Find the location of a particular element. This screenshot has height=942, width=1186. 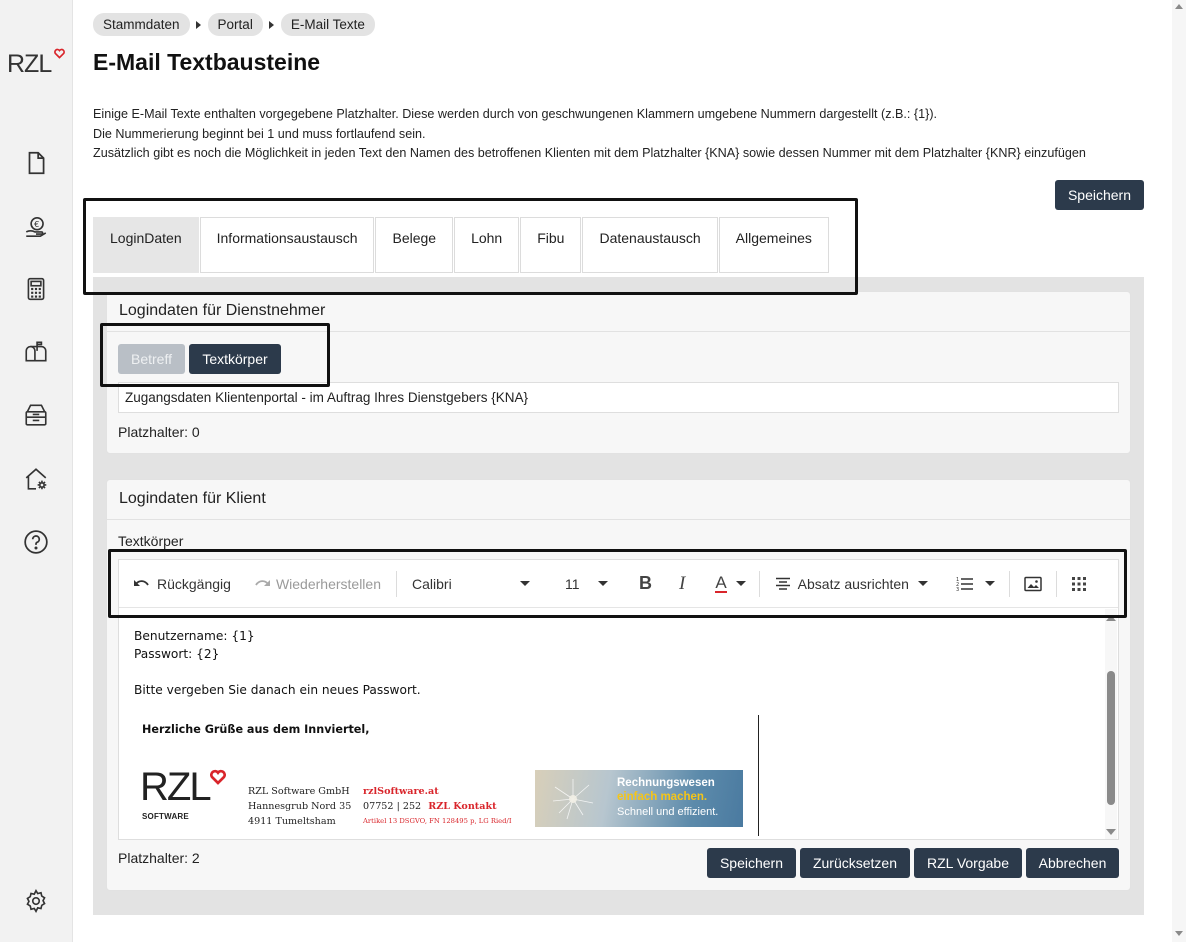

rzl-logo: RZL is located at coordinates (36, 63).